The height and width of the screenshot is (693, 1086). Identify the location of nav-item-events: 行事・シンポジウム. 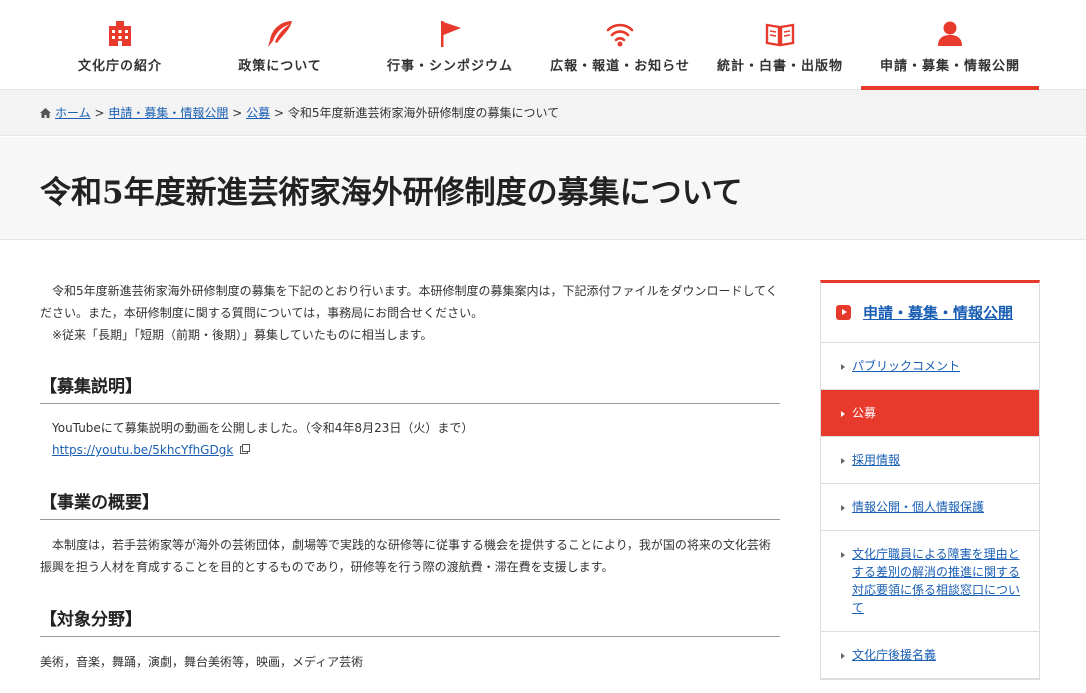
(450, 45).